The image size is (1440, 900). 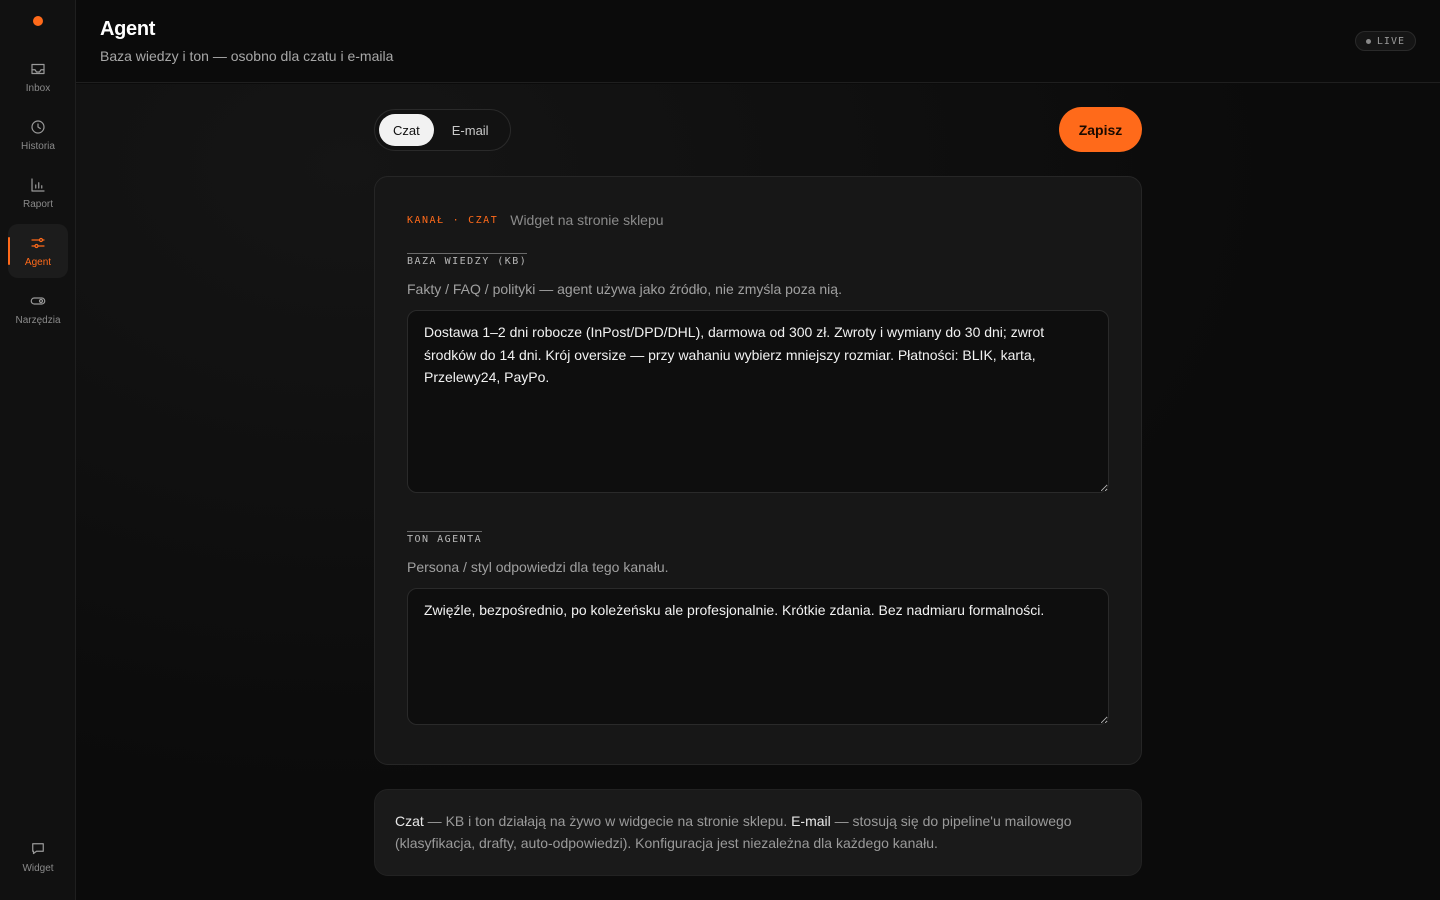 What do you see at coordinates (38, 193) in the screenshot?
I see `sidebar-item-raport: Raport` at bounding box center [38, 193].